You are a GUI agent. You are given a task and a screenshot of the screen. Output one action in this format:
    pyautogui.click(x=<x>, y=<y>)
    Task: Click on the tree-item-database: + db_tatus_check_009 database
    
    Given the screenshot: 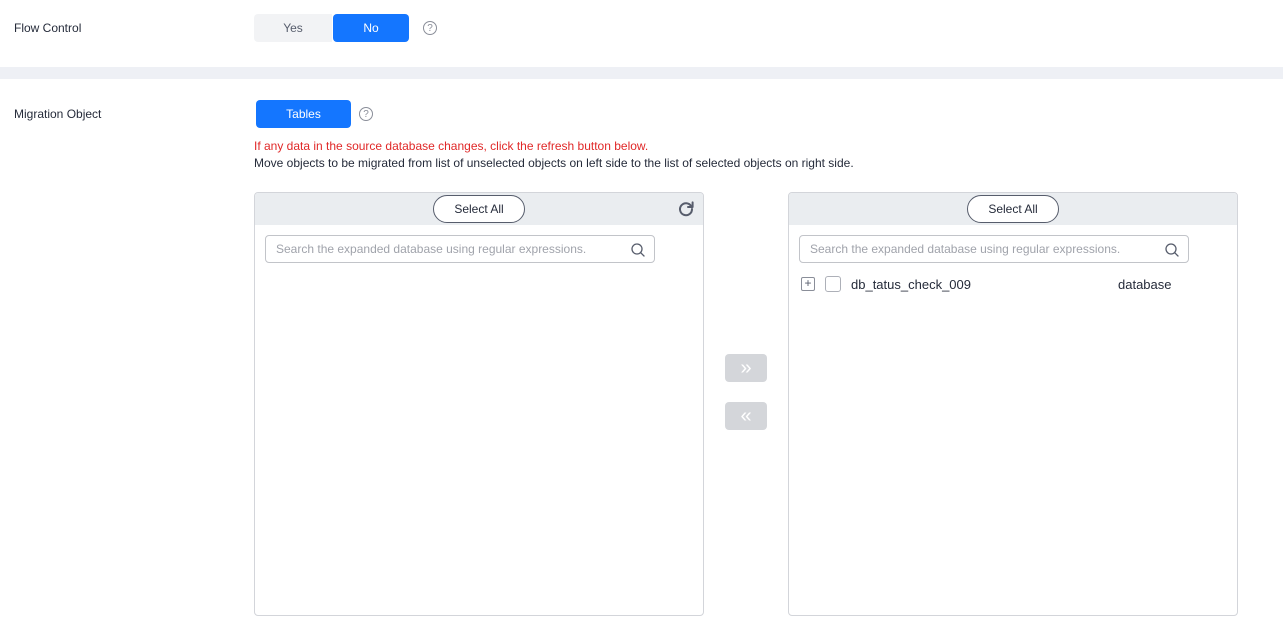 What is the action you would take?
    pyautogui.click(x=1011, y=285)
    